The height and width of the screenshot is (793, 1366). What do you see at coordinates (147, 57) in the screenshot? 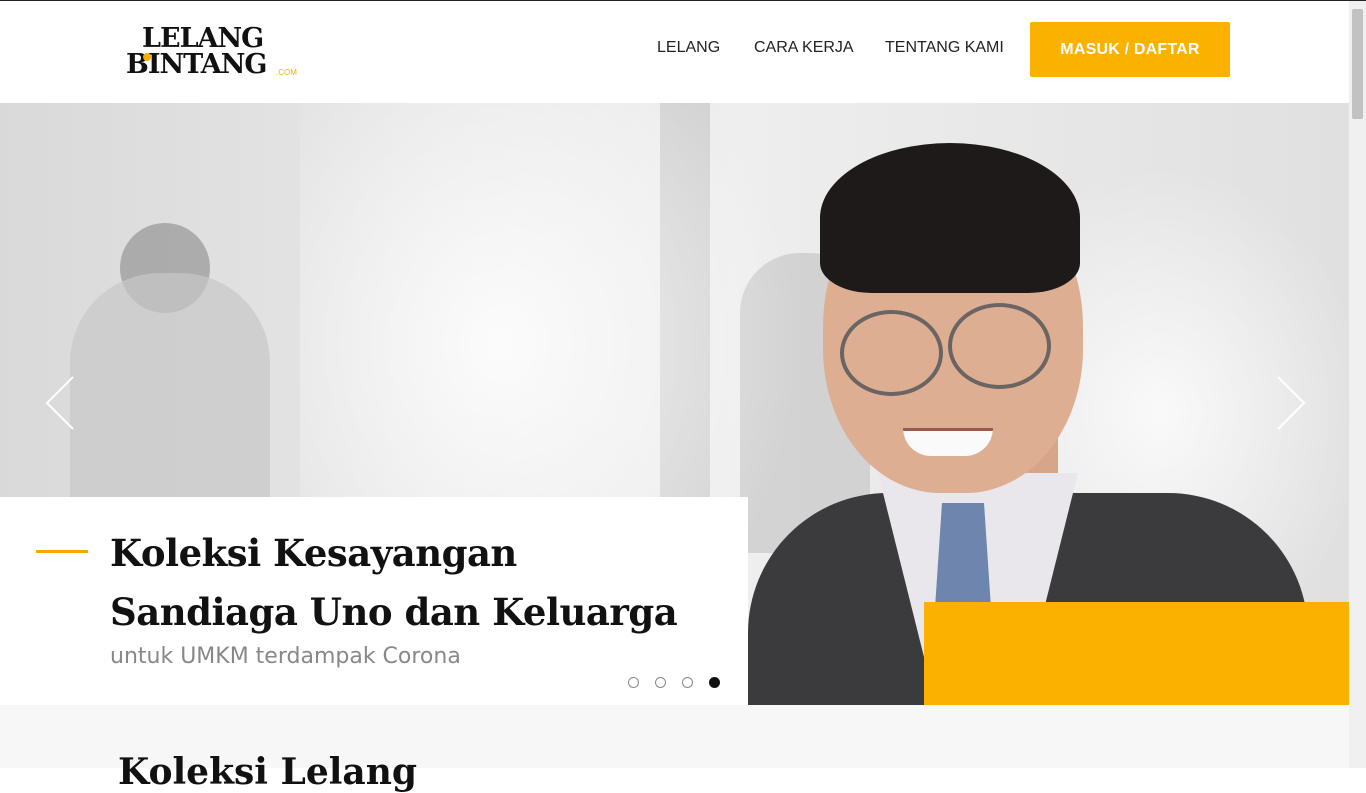
I see `logo-star-icon` at bounding box center [147, 57].